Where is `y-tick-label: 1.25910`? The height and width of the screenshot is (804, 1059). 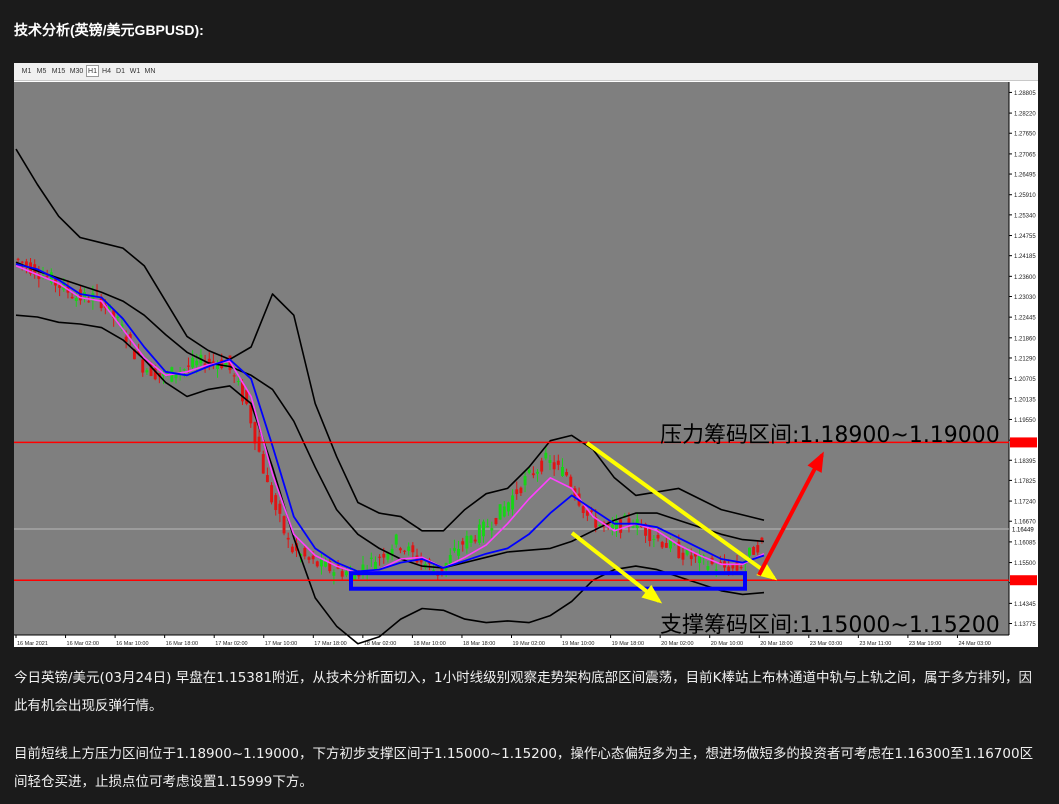
y-tick-label: 1.25910 is located at coordinates (1025, 196).